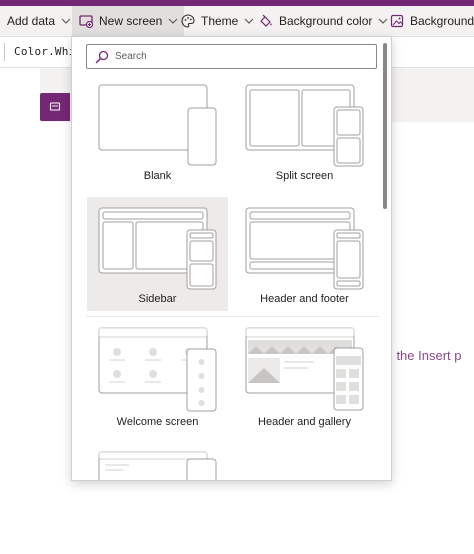 The width and height of the screenshot is (474, 554). I want to click on image-icon, so click(397, 21).